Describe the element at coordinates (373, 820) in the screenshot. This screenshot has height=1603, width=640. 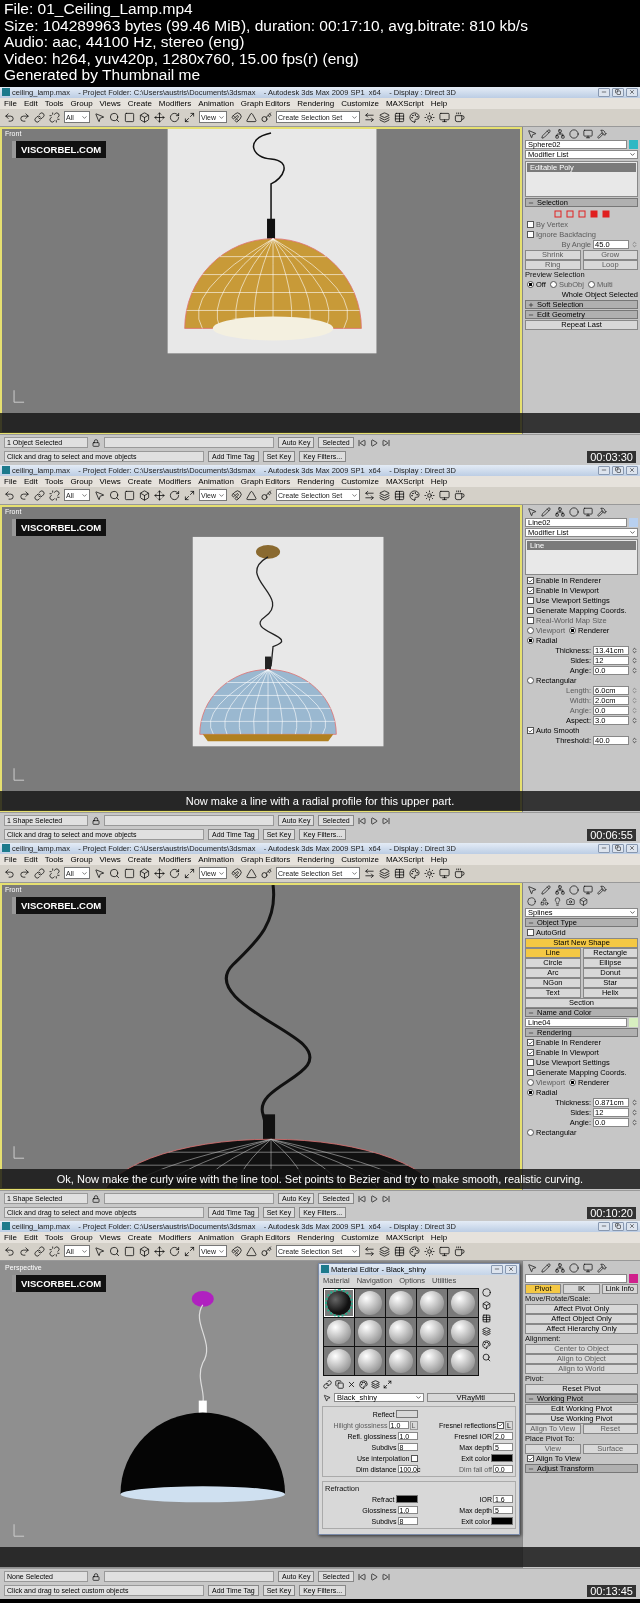
I see `play-icon` at that location.